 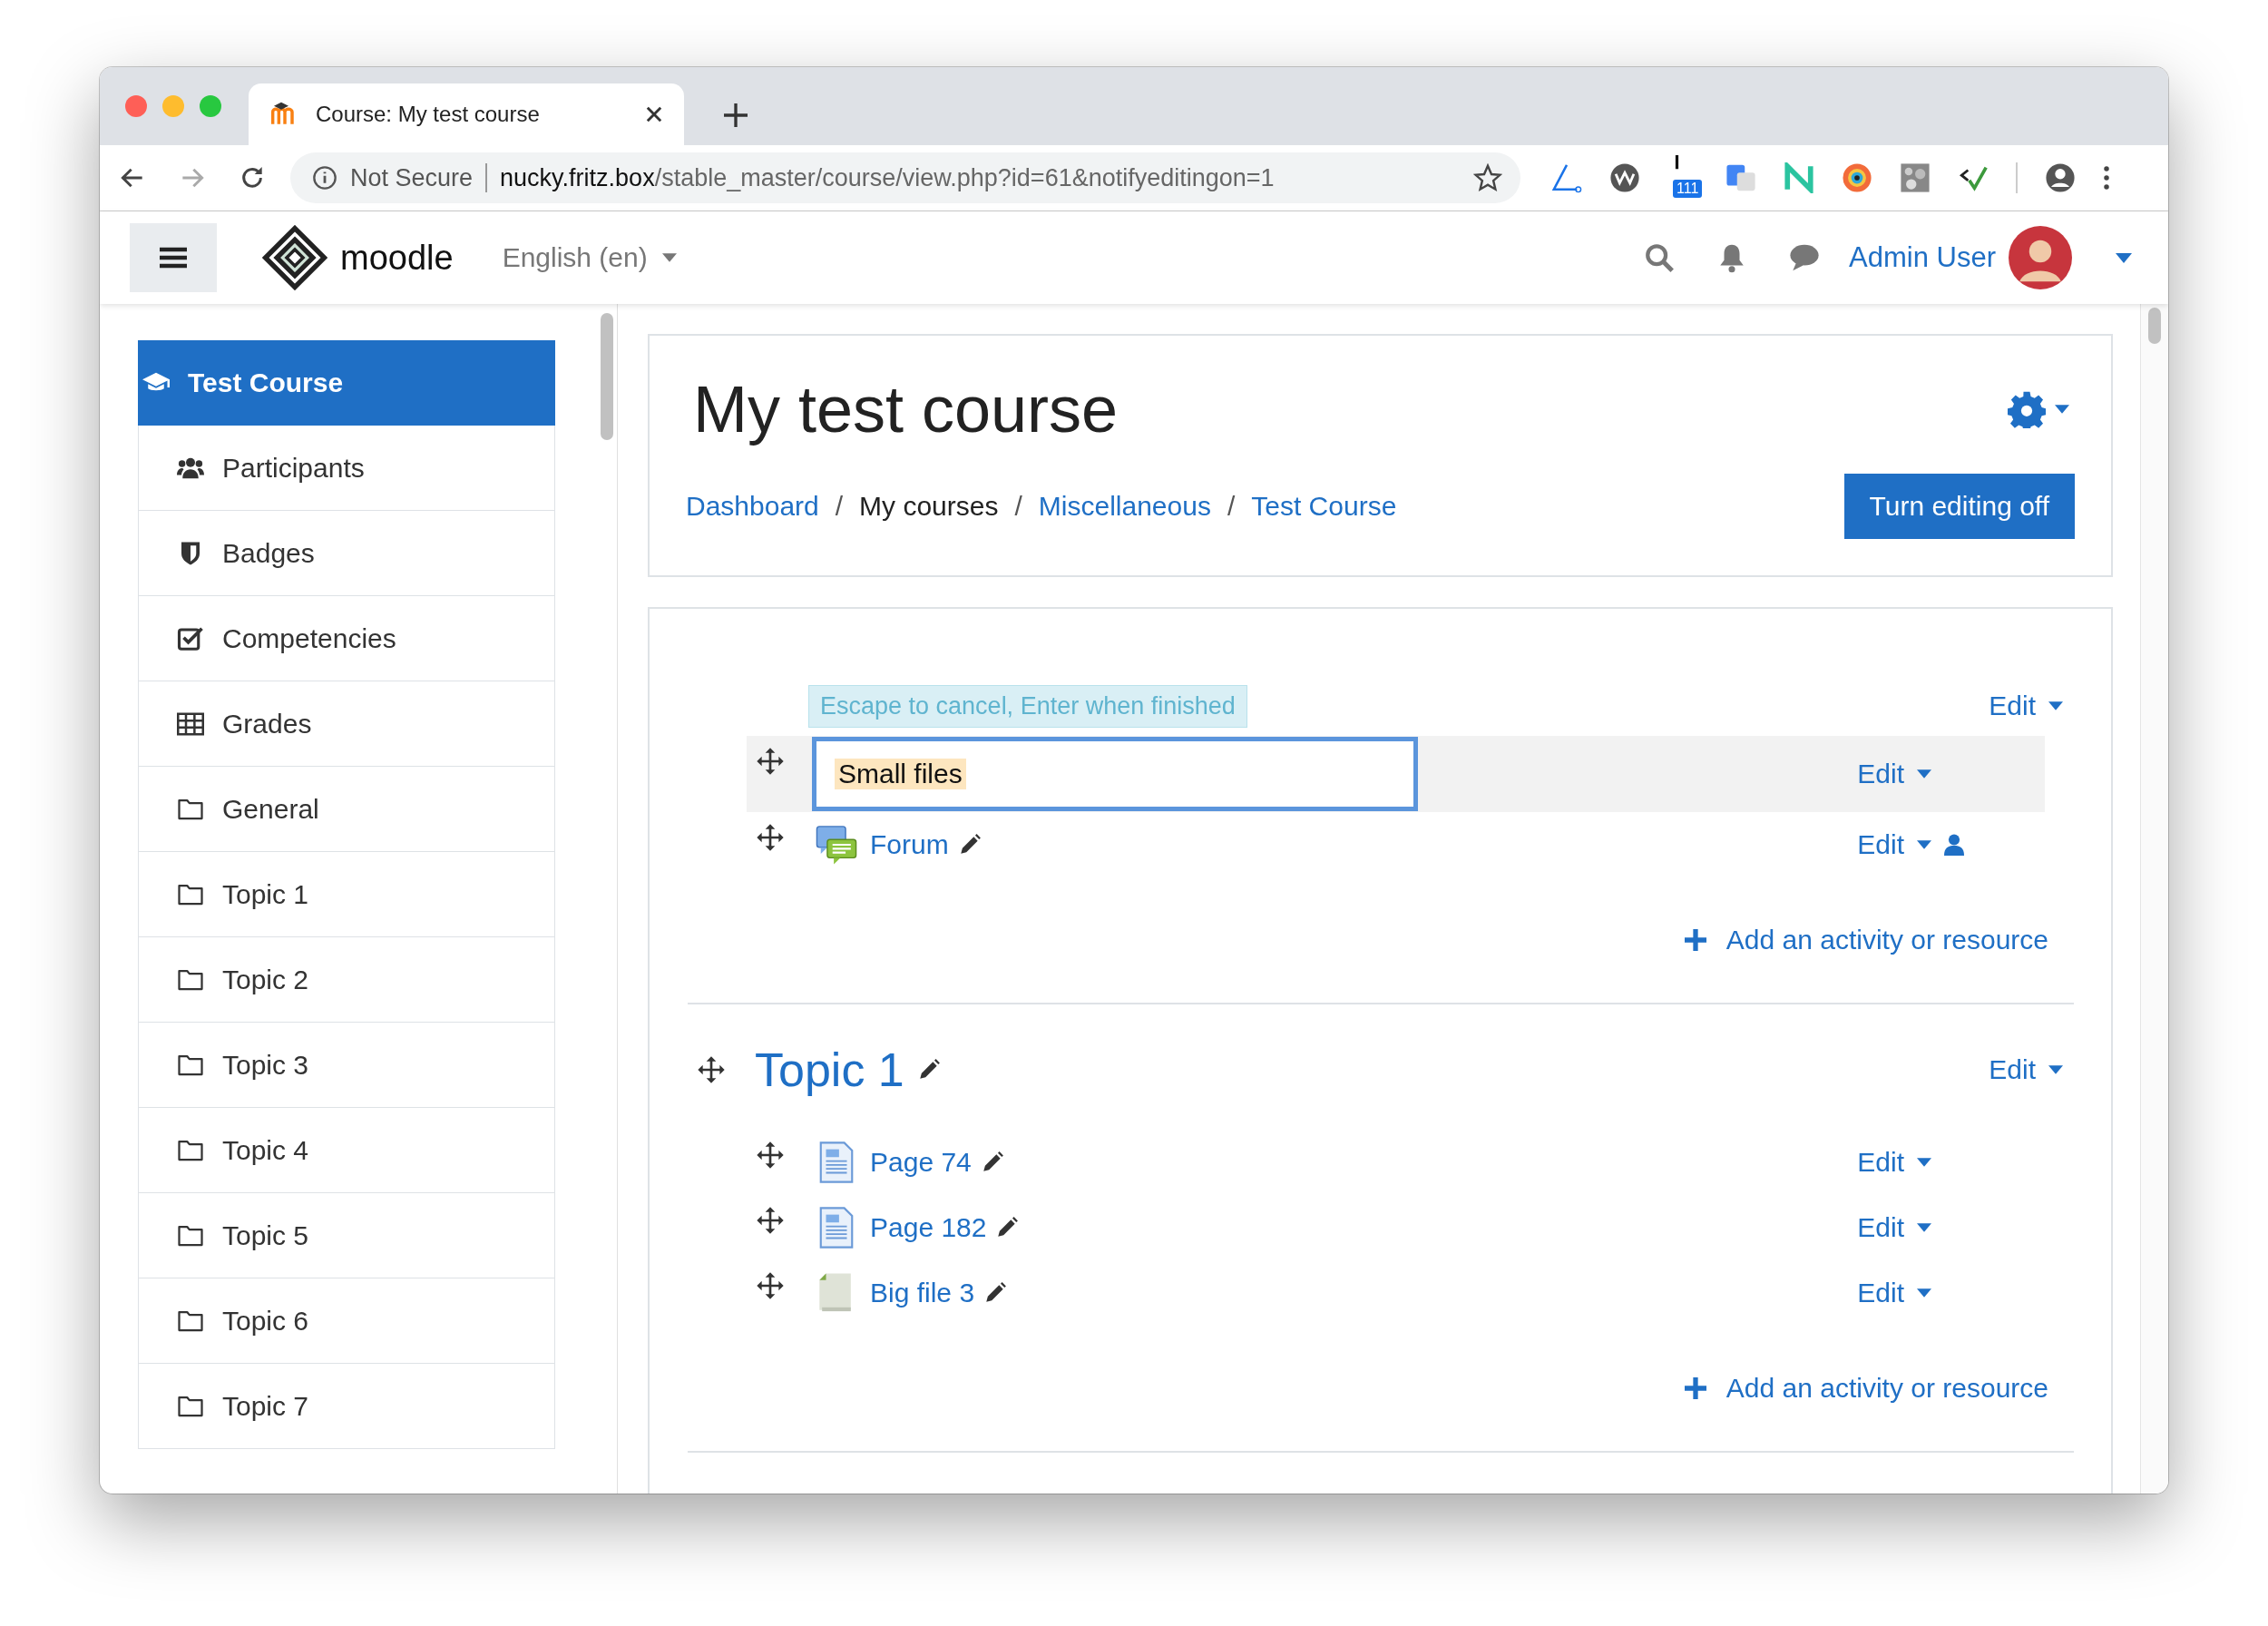 I want to click on course-title: My test course, so click(x=906, y=409).